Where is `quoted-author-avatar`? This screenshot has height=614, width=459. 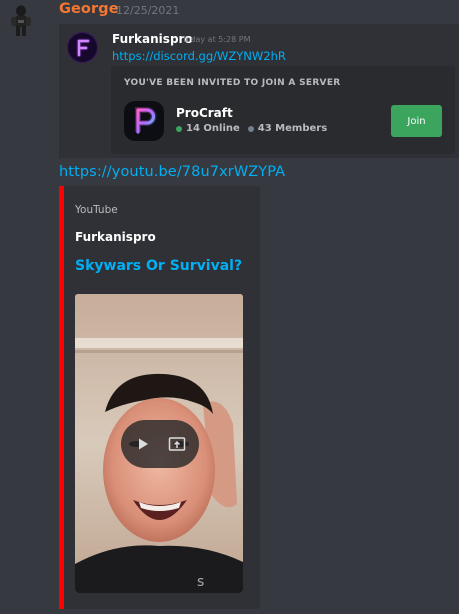 quoted-author-avatar is located at coordinates (82, 47).